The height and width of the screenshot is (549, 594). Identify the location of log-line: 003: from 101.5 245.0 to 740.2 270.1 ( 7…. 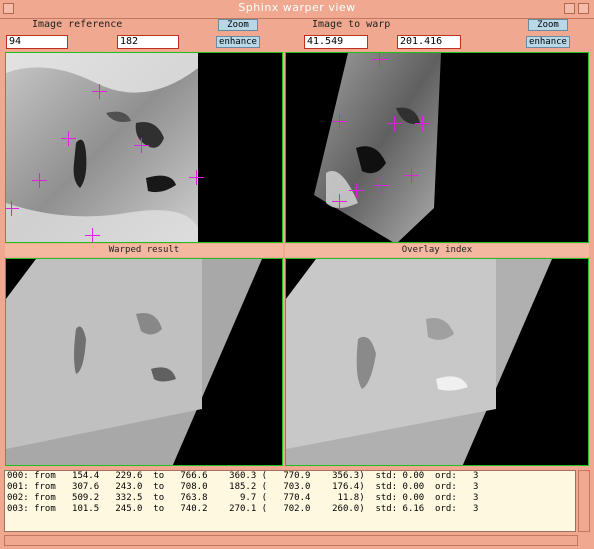
(243, 509).